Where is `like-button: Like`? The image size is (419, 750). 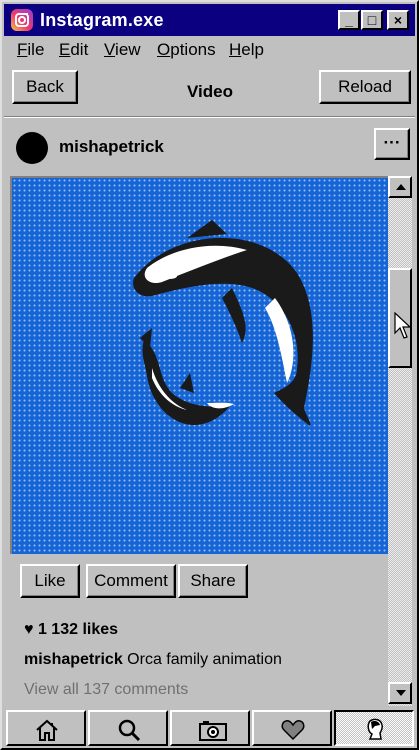
like-button: Like is located at coordinates (50, 581).